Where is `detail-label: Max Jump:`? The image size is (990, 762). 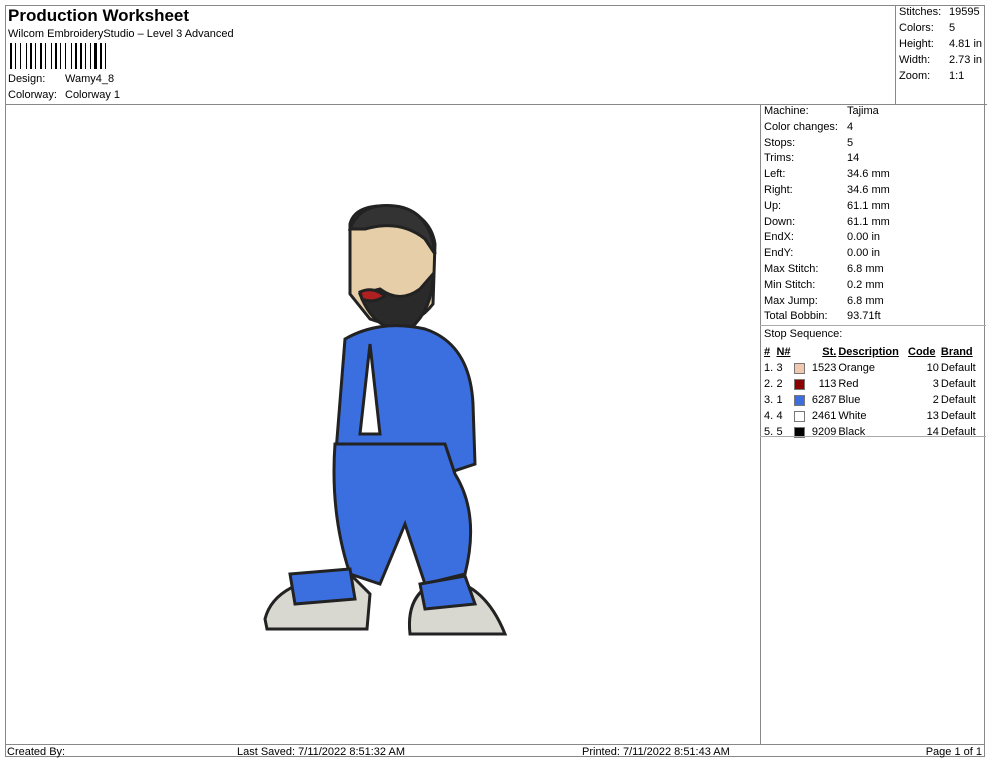
detail-label: Max Jump: is located at coordinates (791, 300).